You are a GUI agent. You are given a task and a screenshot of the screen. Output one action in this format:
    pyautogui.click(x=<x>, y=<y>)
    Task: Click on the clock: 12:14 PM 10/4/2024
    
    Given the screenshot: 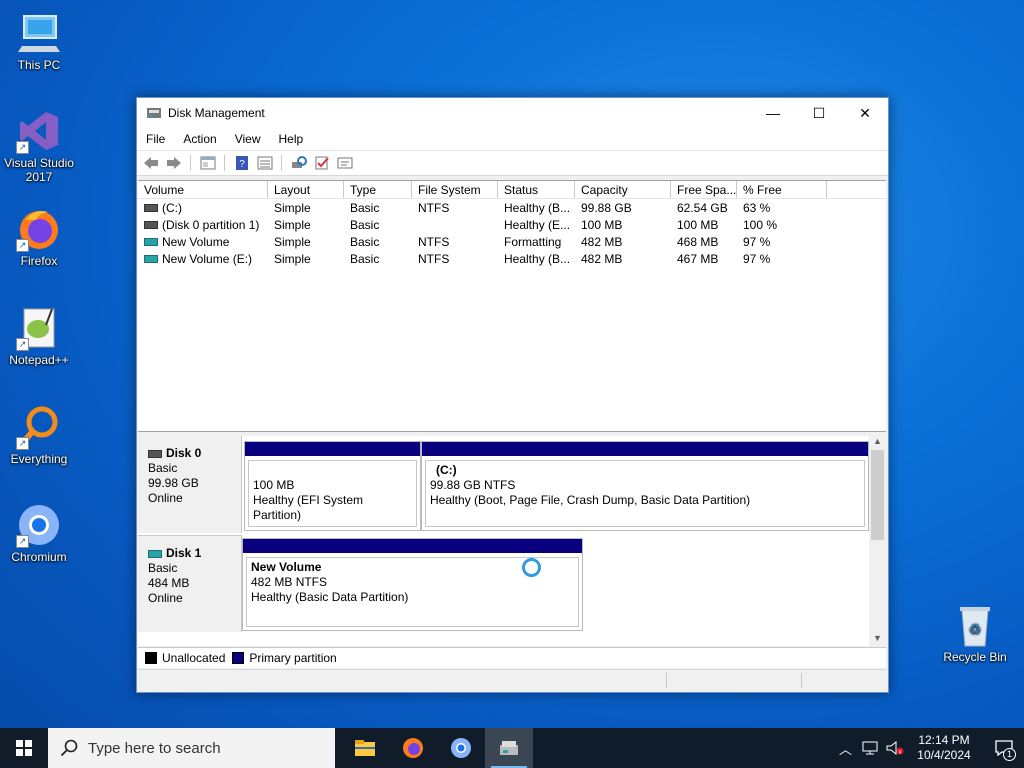 What is the action you would take?
    pyautogui.click(x=944, y=748)
    